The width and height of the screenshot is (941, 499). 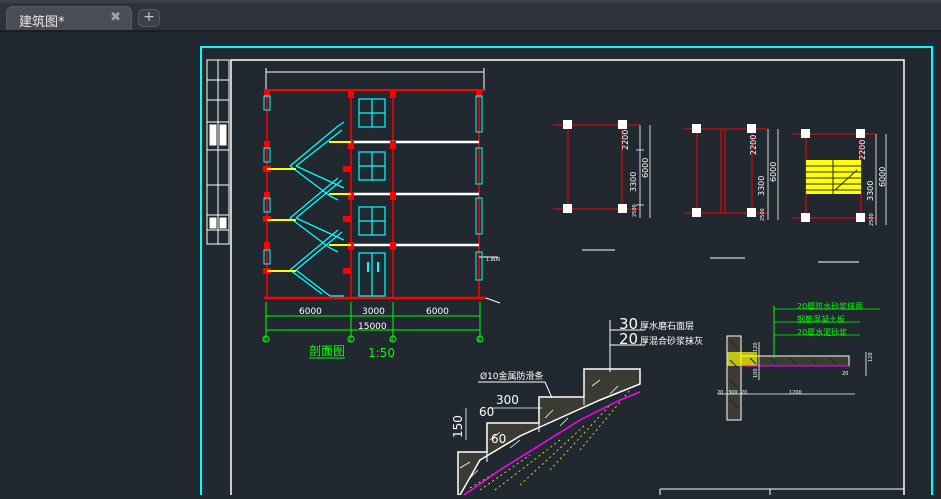 What do you see at coordinates (381, 353) in the screenshot?
I see `section-scale: 1:50` at bounding box center [381, 353].